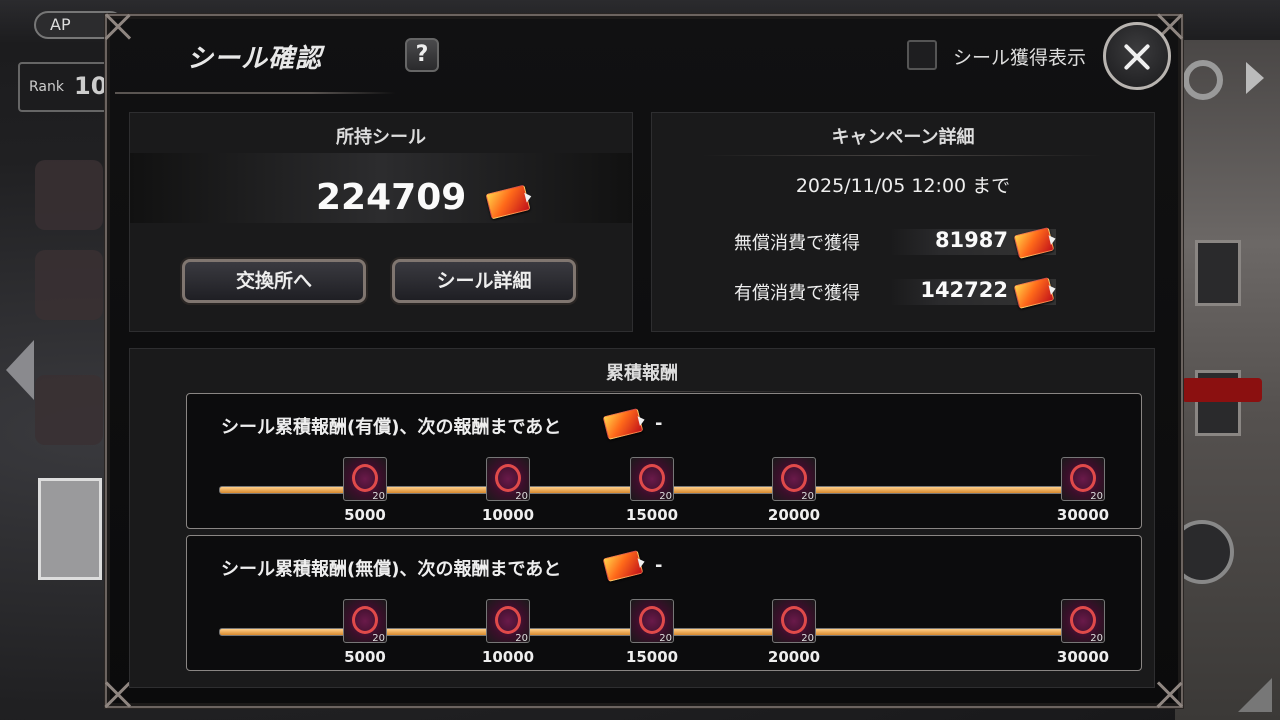  I want to click on show-acquired-checkbox, so click(922, 55).